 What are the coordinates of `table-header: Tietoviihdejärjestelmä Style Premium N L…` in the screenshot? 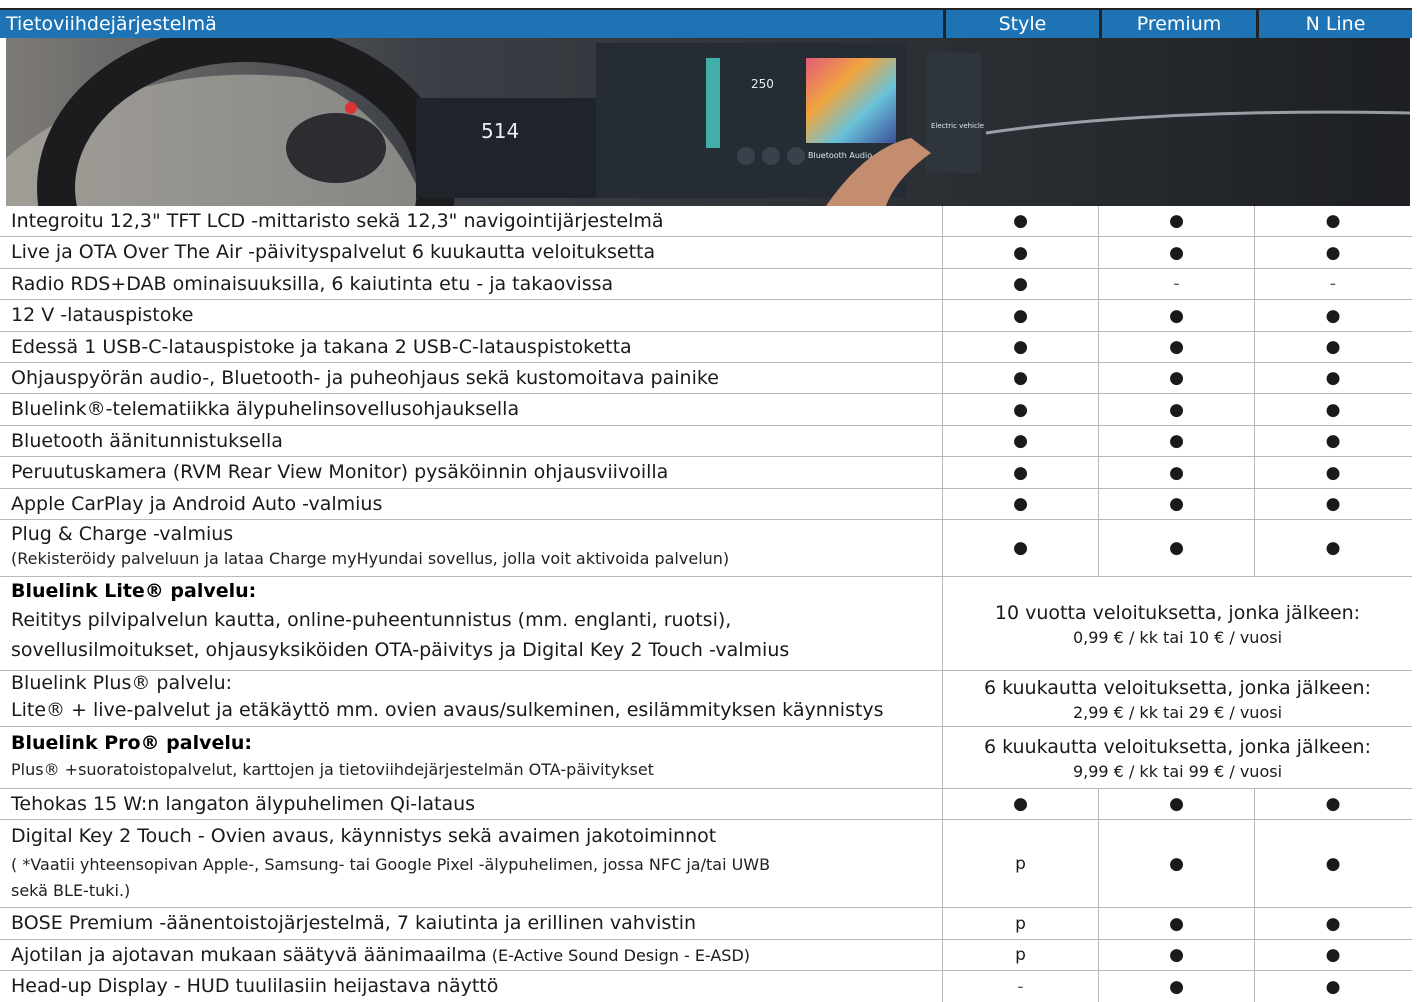 It's located at (706, 23).